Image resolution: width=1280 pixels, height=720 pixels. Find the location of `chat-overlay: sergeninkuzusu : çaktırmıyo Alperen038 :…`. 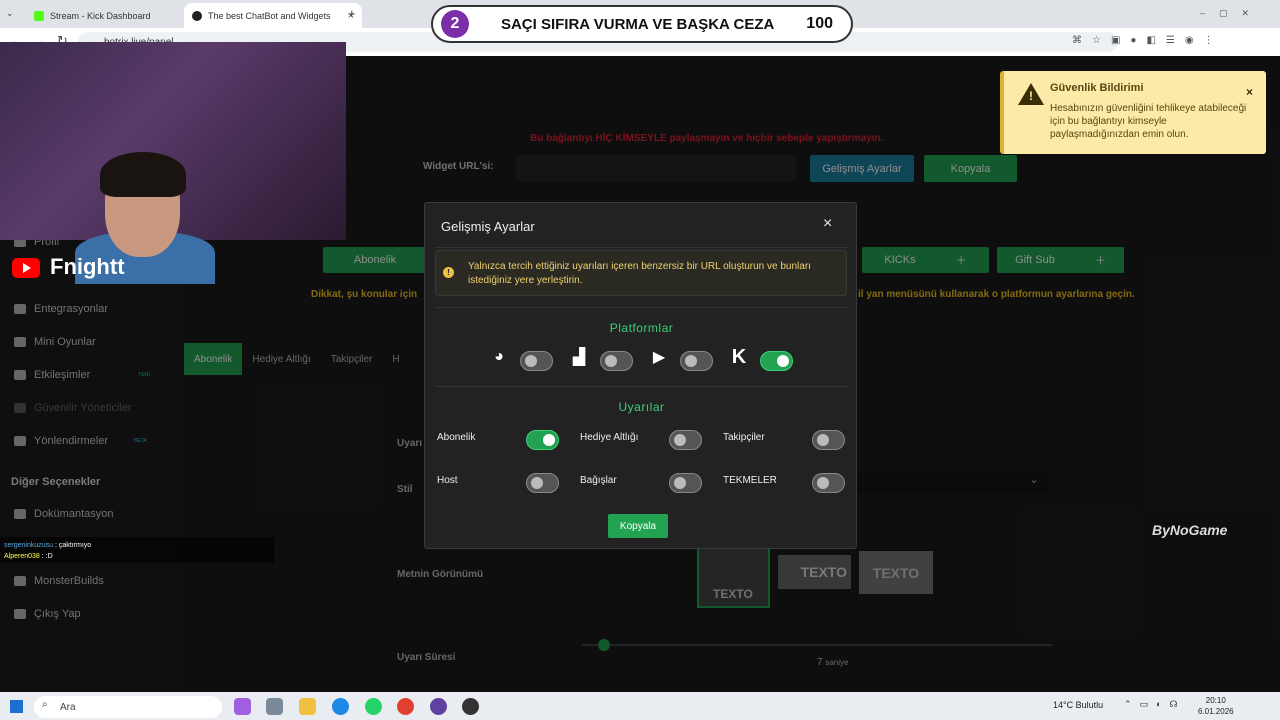

chat-overlay: sergeninkuzusu : çaktırmıyo Alperen038 :… is located at coordinates (137, 550).